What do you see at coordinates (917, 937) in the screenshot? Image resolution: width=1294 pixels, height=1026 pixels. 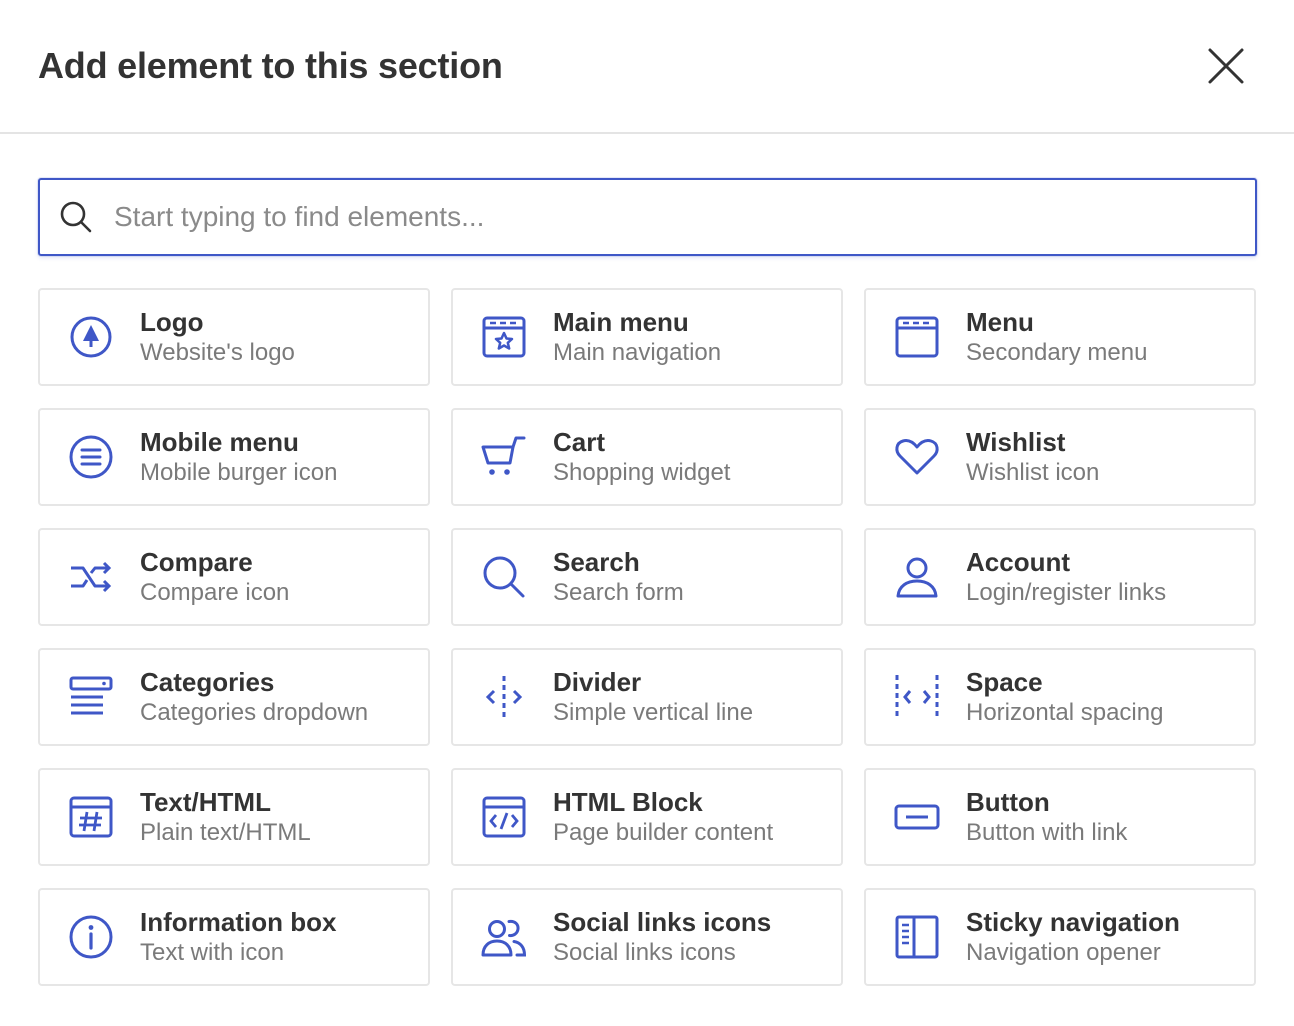 I see `sticky-nav-icon` at bounding box center [917, 937].